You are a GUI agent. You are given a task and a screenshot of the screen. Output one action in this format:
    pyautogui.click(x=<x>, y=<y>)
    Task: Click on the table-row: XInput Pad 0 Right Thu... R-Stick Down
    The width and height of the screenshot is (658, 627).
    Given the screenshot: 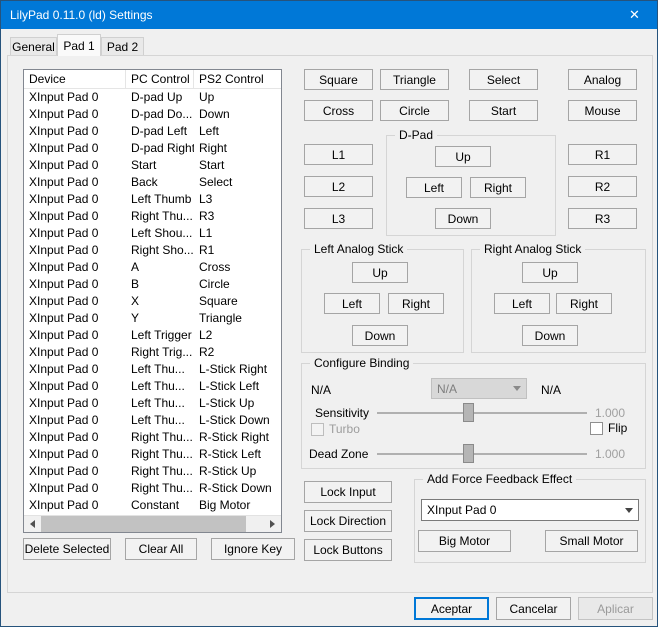 What is the action you would take?
    pyautogui.click(x=152, y=488)
    